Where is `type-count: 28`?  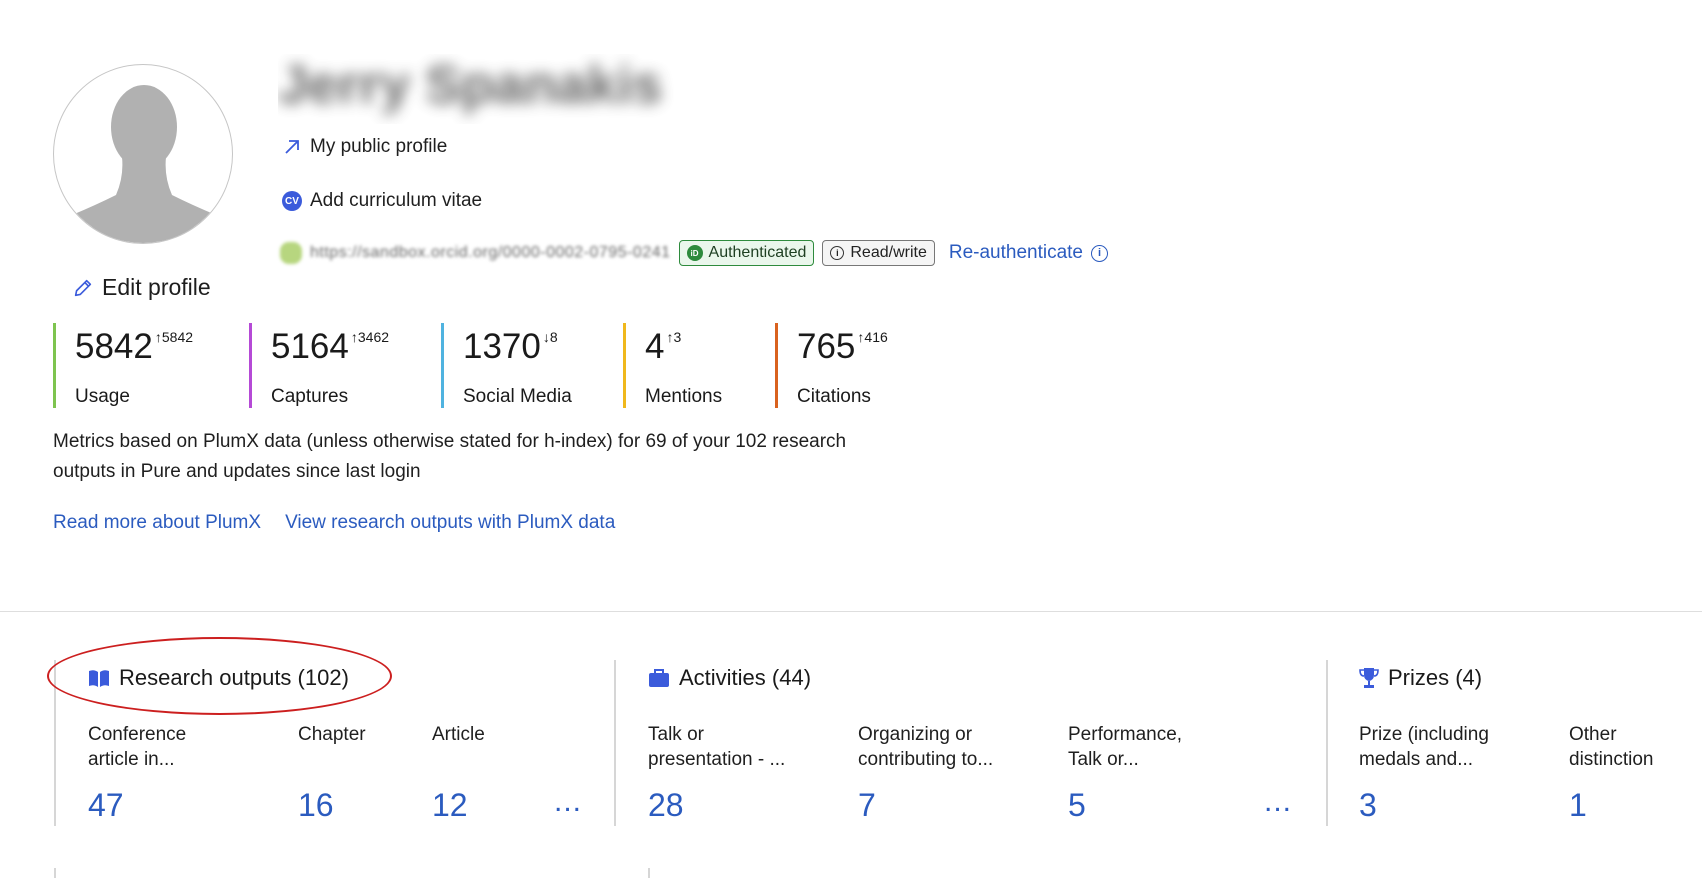
type-count: 28 is located at coordinates (666, 805).